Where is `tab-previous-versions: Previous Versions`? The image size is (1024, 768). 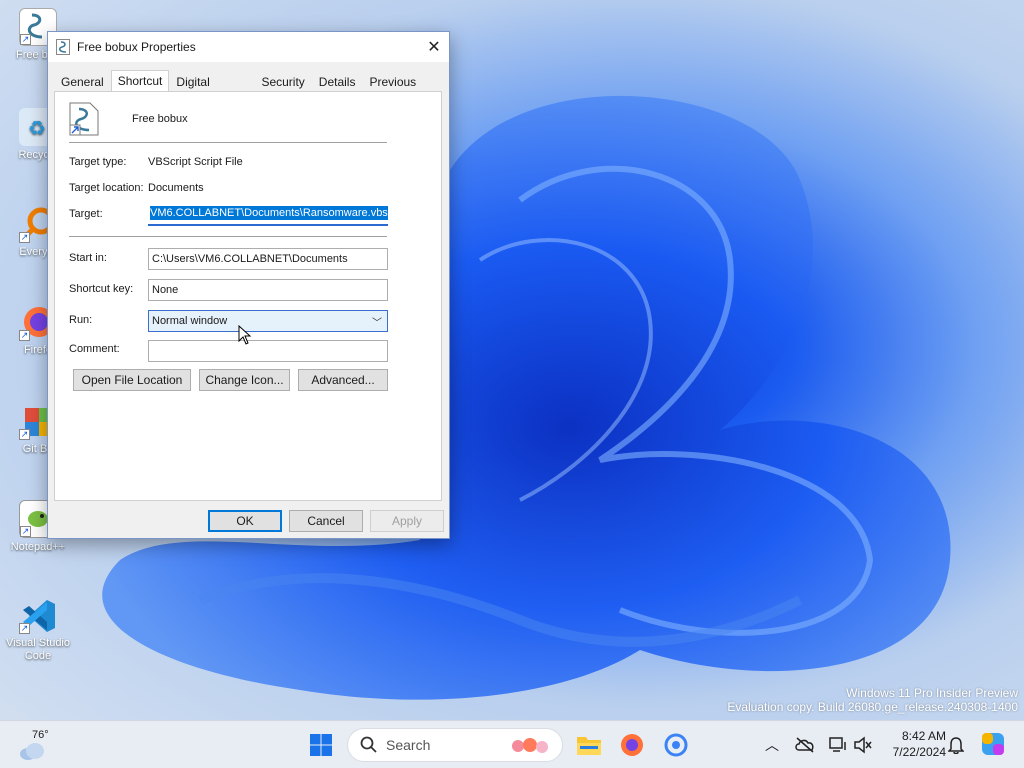 tab-previous-versions: Previous Versions is located at coordinates (405, 89).